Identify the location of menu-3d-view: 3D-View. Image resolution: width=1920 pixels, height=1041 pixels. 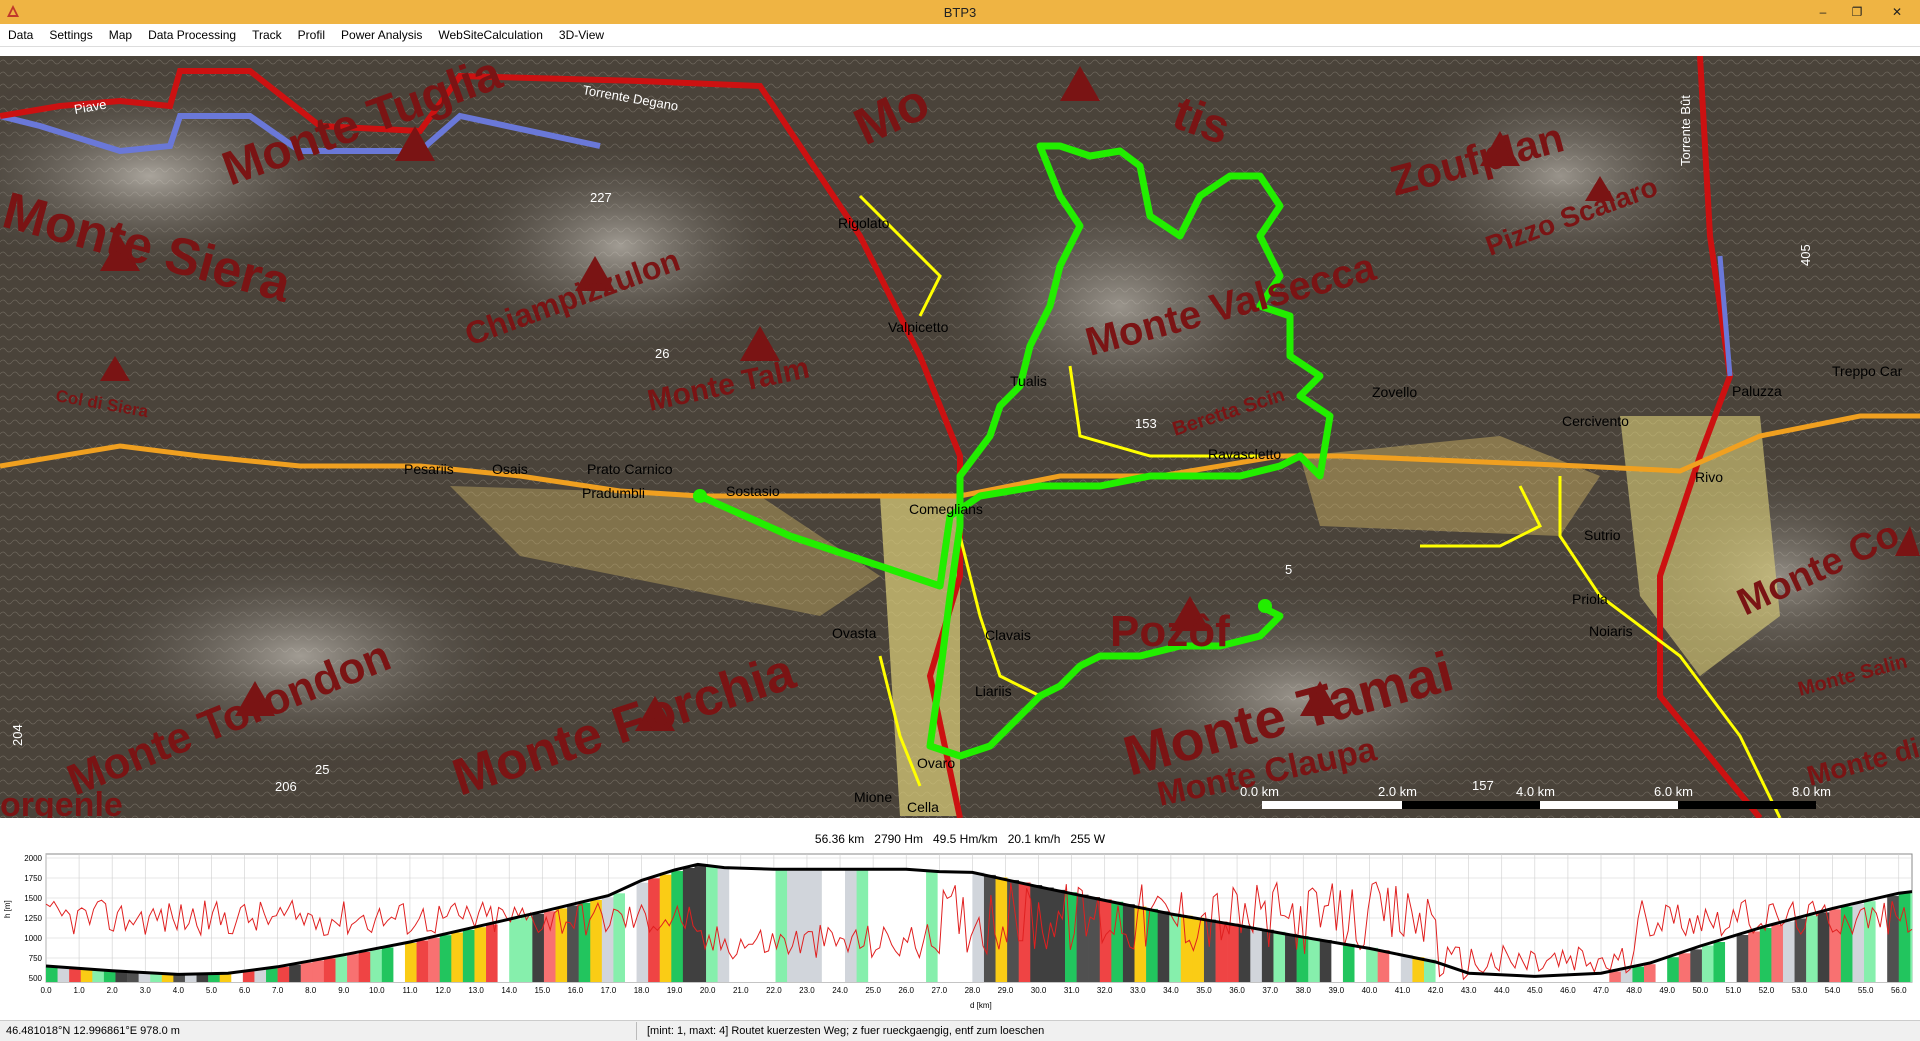
(581, 35).